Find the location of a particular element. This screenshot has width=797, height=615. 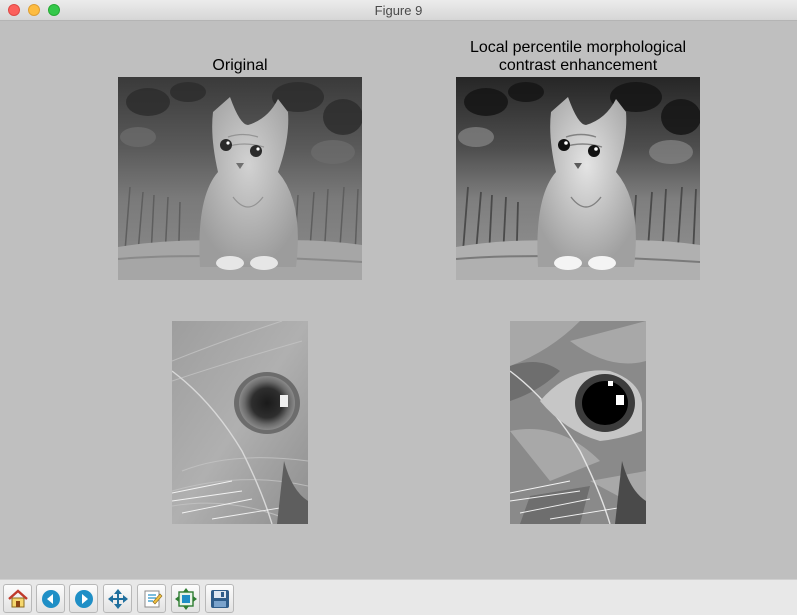

enhanced-eye-crop is located at coordinates (578, 422).